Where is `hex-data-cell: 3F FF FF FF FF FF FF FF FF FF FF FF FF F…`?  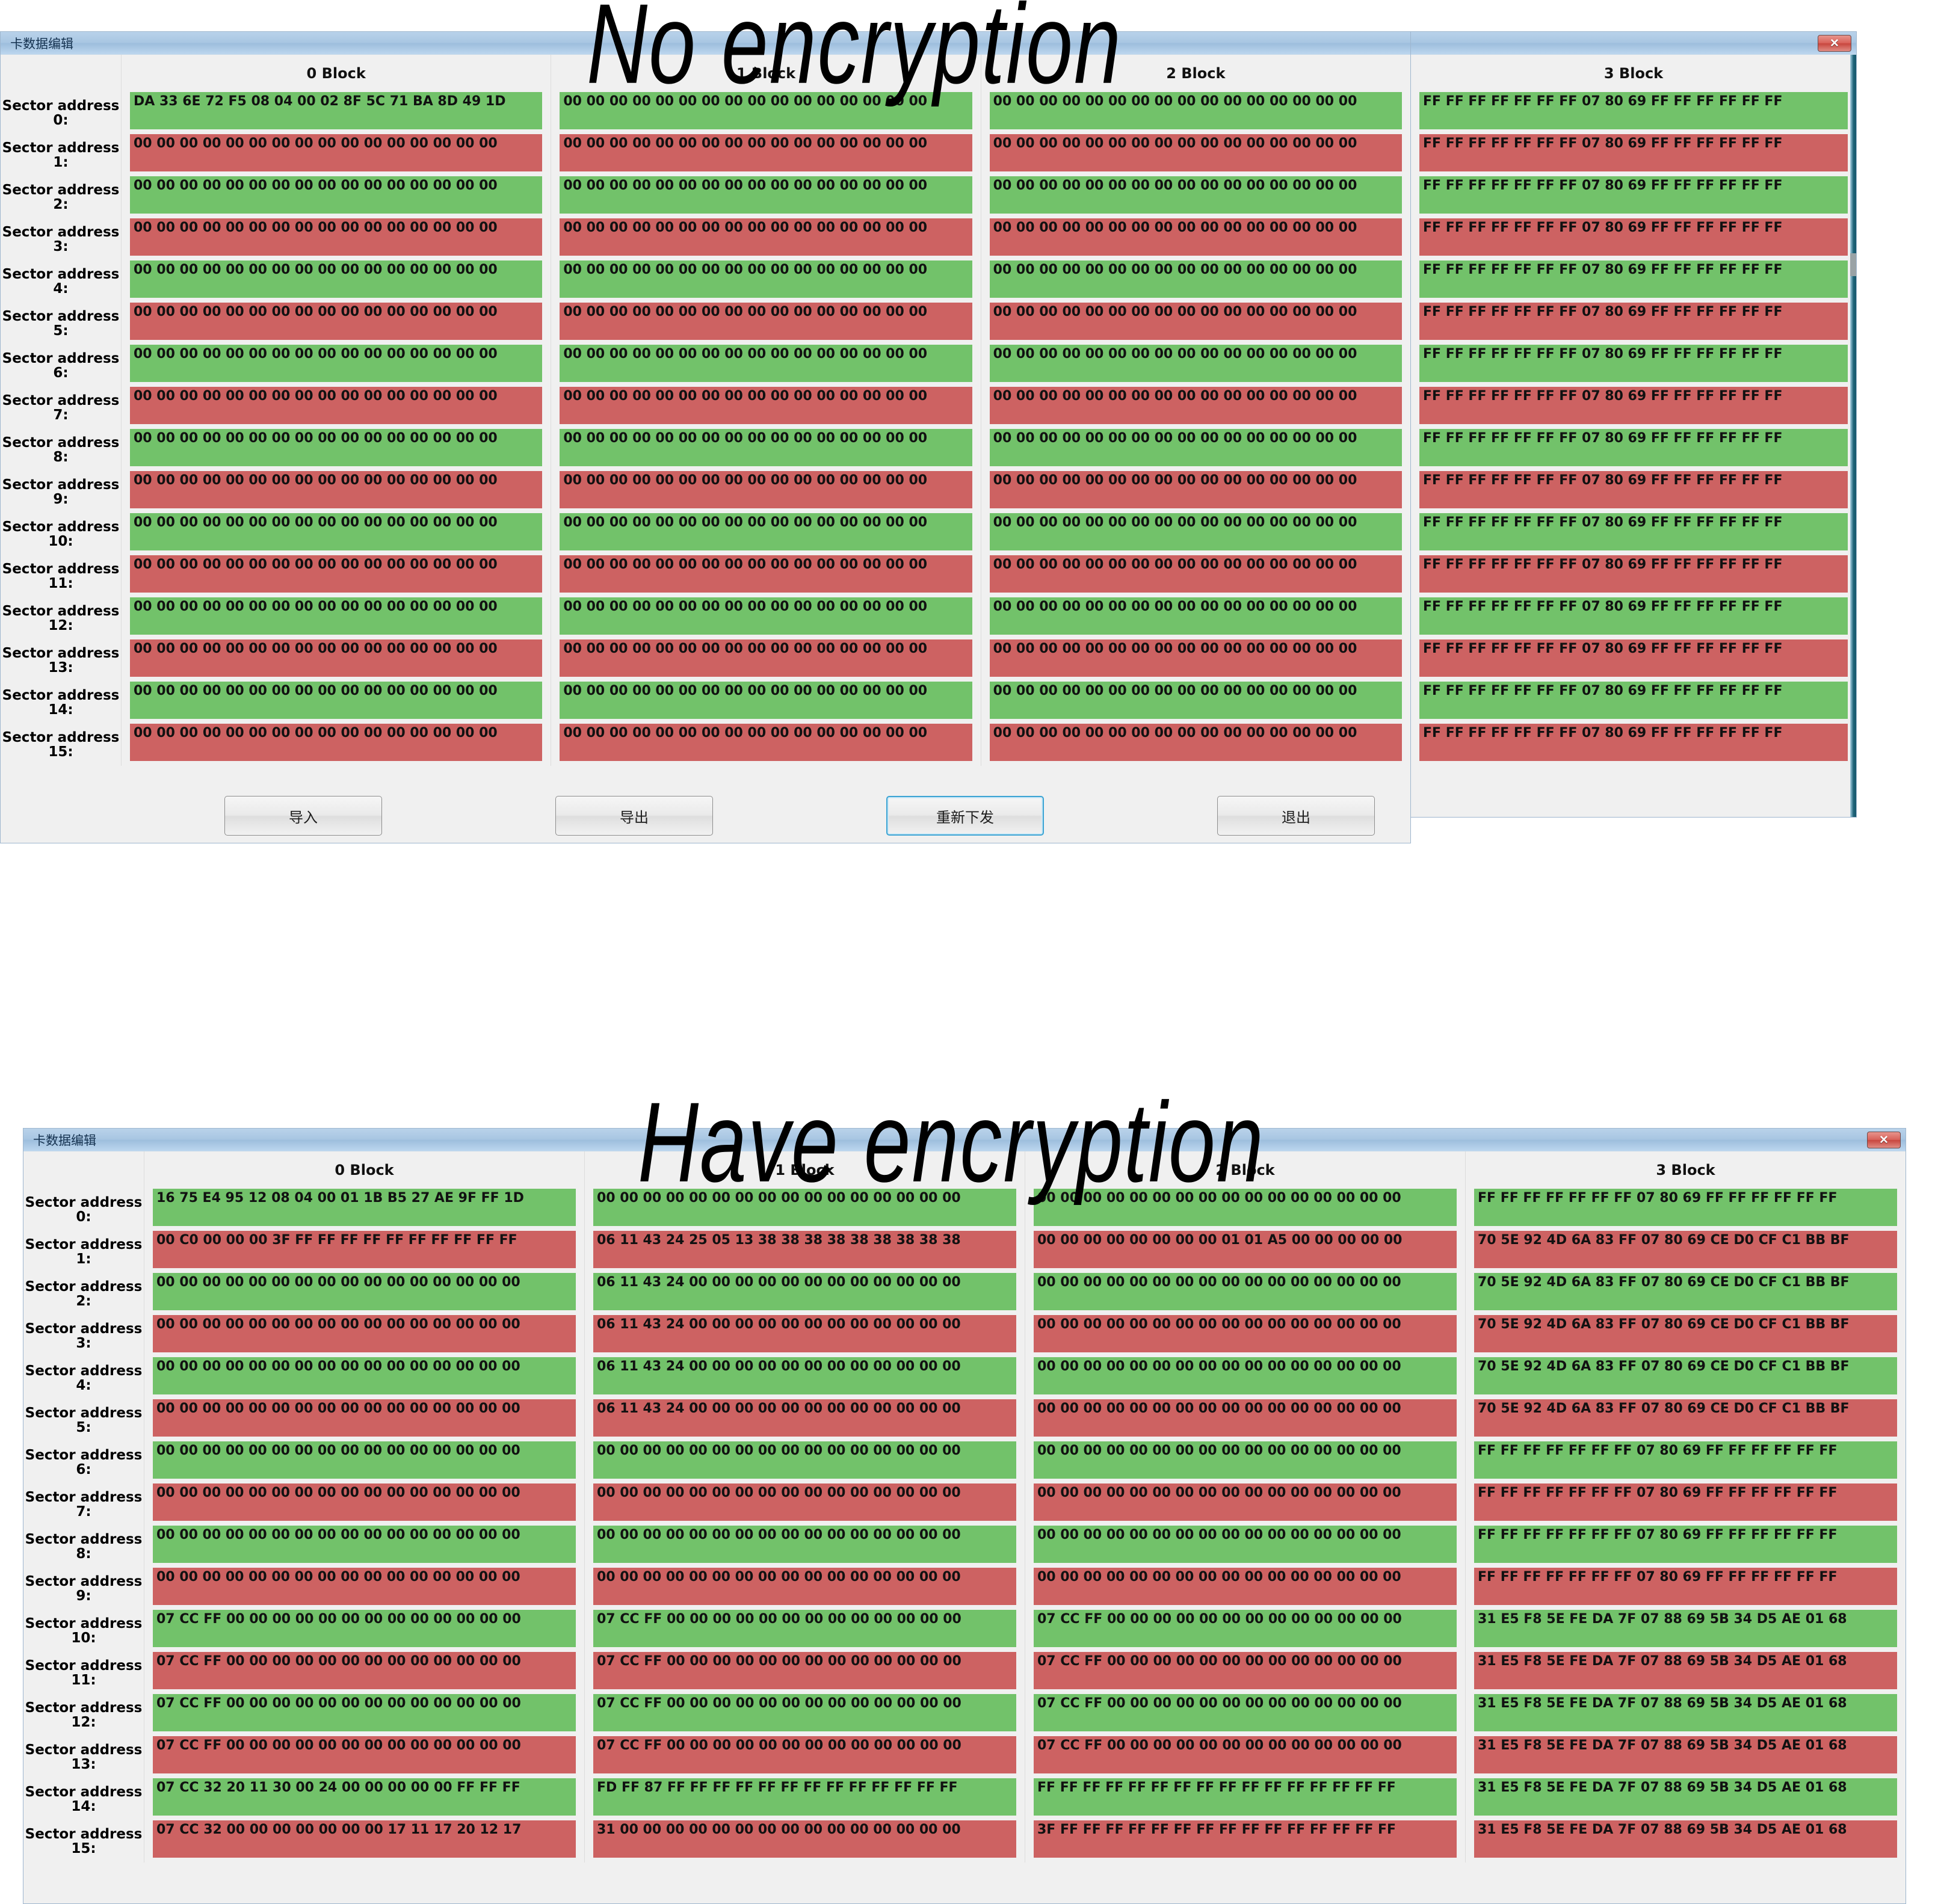 hex-data-cell: 3F FF FF FF FF FF FF FF FF FF FF FF FF F… is located at coordinates (1245, 1839).